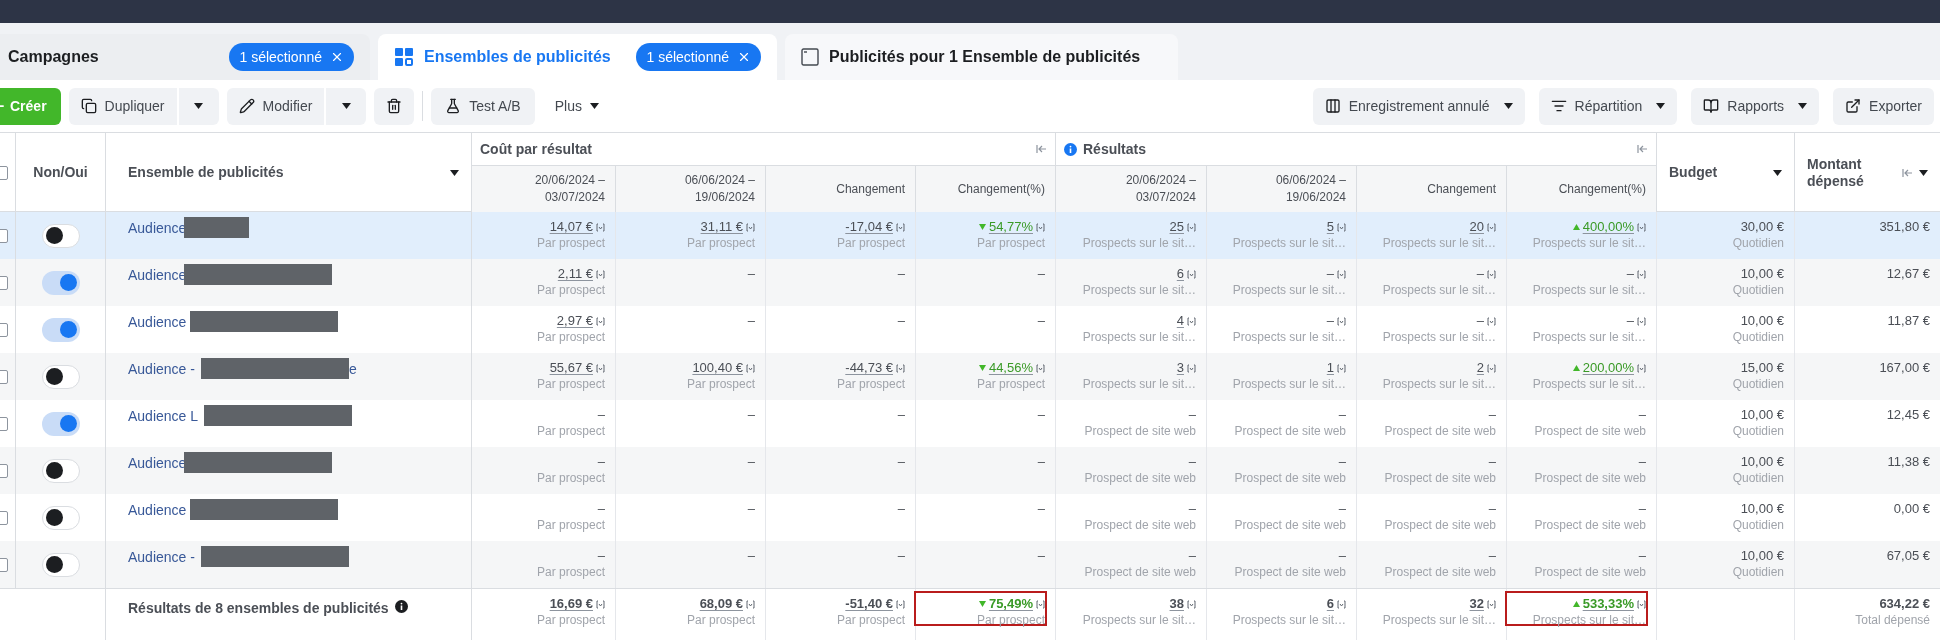  What do you see at coordinates (1180, 368) in the screenshot?
I see `cell-value: 3` at bounding box center [1180, 368].